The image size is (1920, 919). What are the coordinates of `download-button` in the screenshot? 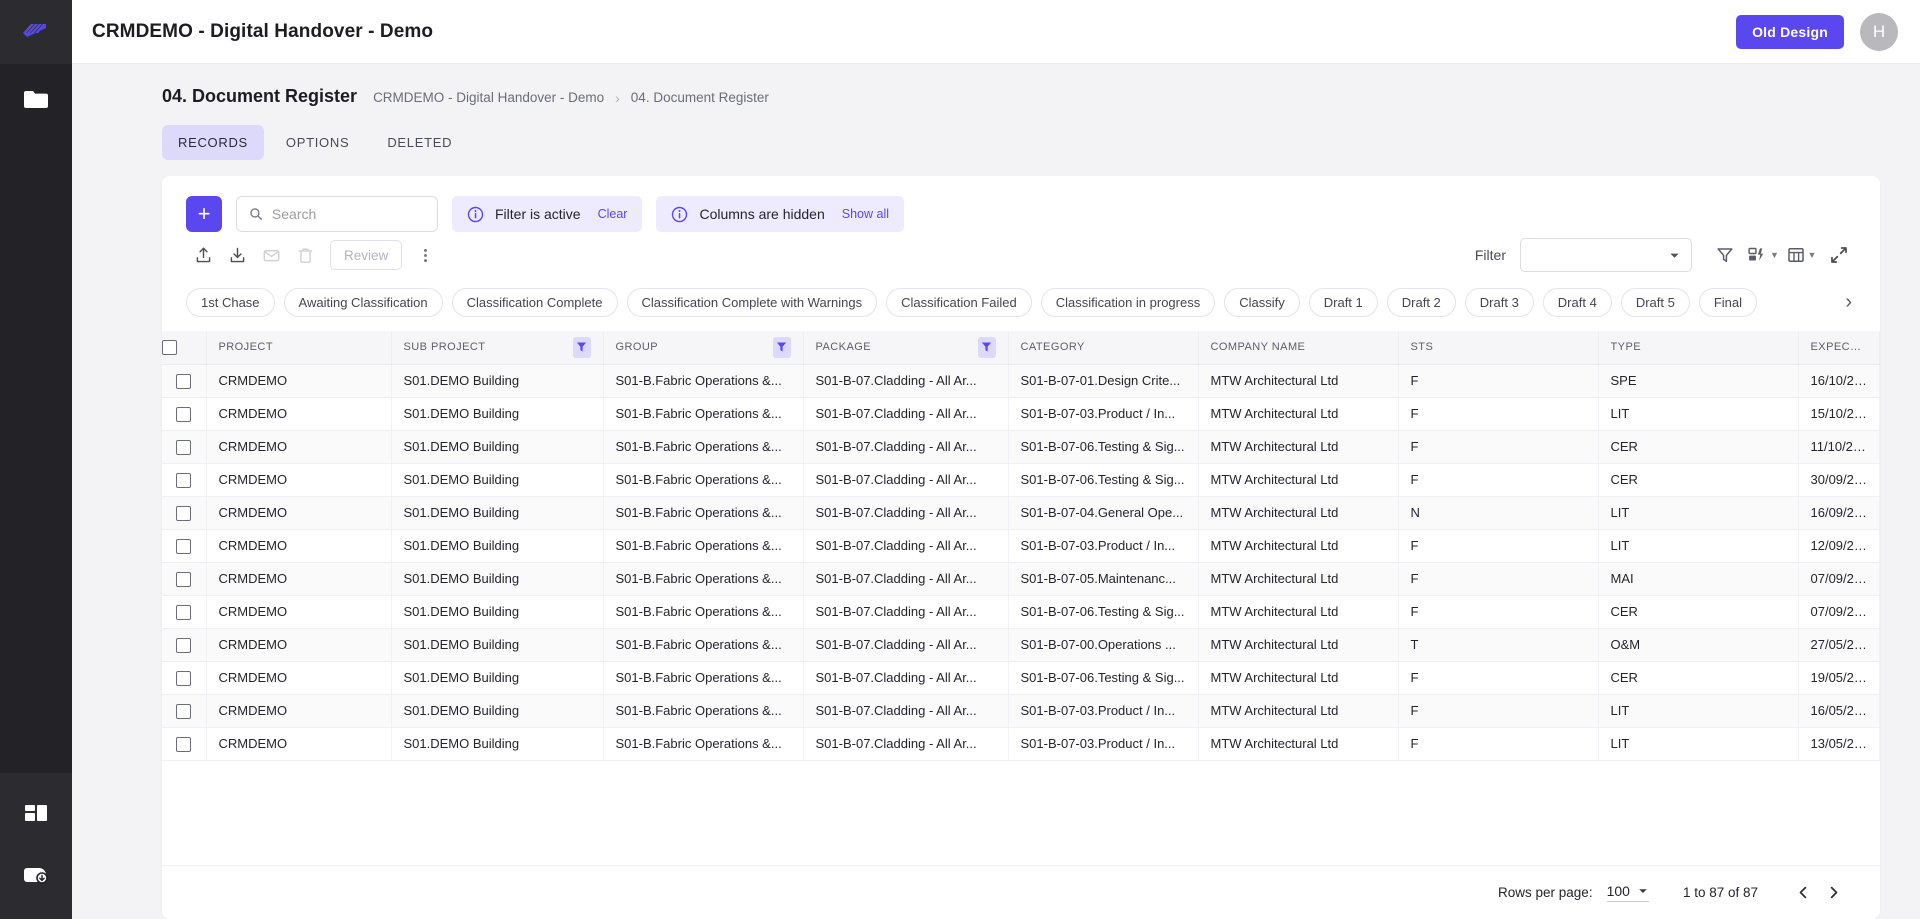 It's located at (237, 255).